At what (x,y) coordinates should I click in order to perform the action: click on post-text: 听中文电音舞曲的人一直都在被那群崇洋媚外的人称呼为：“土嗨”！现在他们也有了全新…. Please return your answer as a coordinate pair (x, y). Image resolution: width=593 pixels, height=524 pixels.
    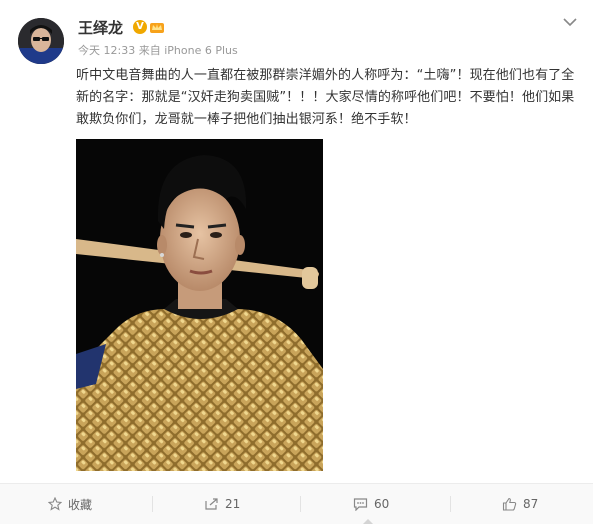
    Looking at the image, I should click on (325, 97).